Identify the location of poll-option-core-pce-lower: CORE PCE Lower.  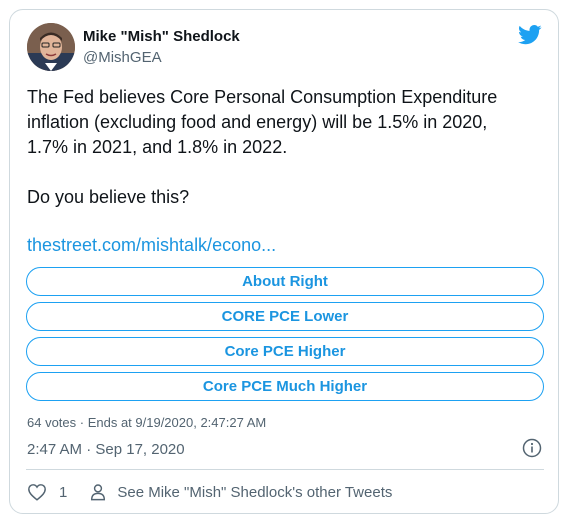
(285, 316).